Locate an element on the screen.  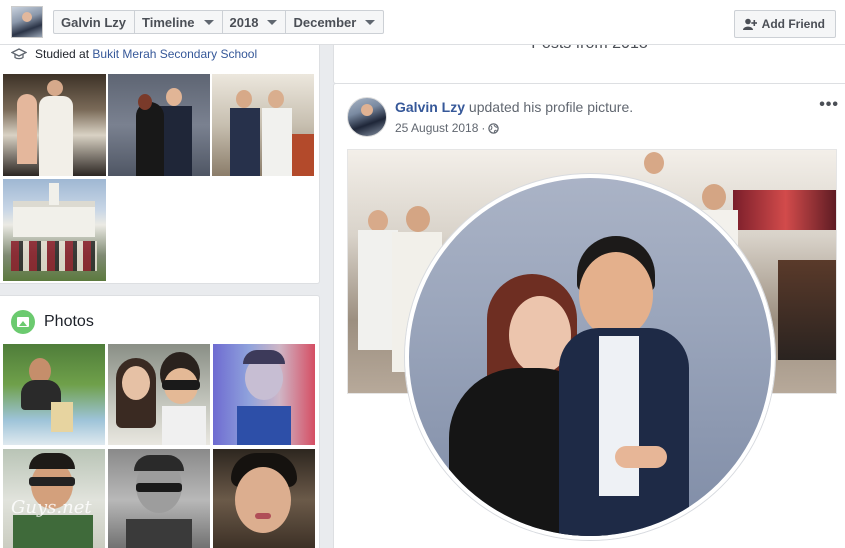
education-line: Studied at Bukit Merah Secondary School is located at coordinates (134, 54).